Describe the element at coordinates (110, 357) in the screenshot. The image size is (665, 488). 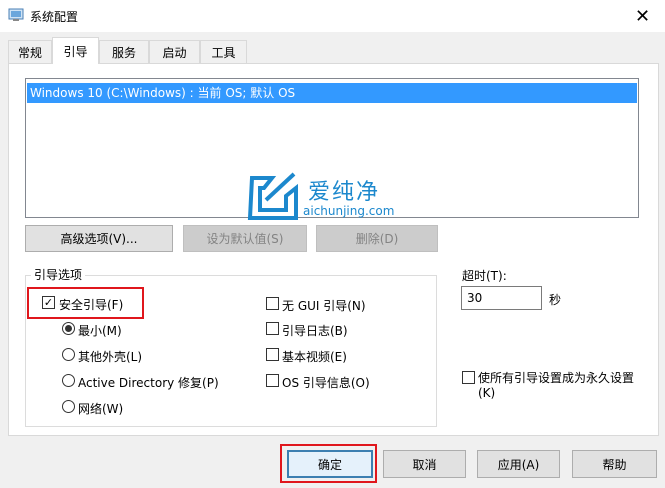
I see `radio-alternate-shell-label: 其他外壳(L)` at that location.